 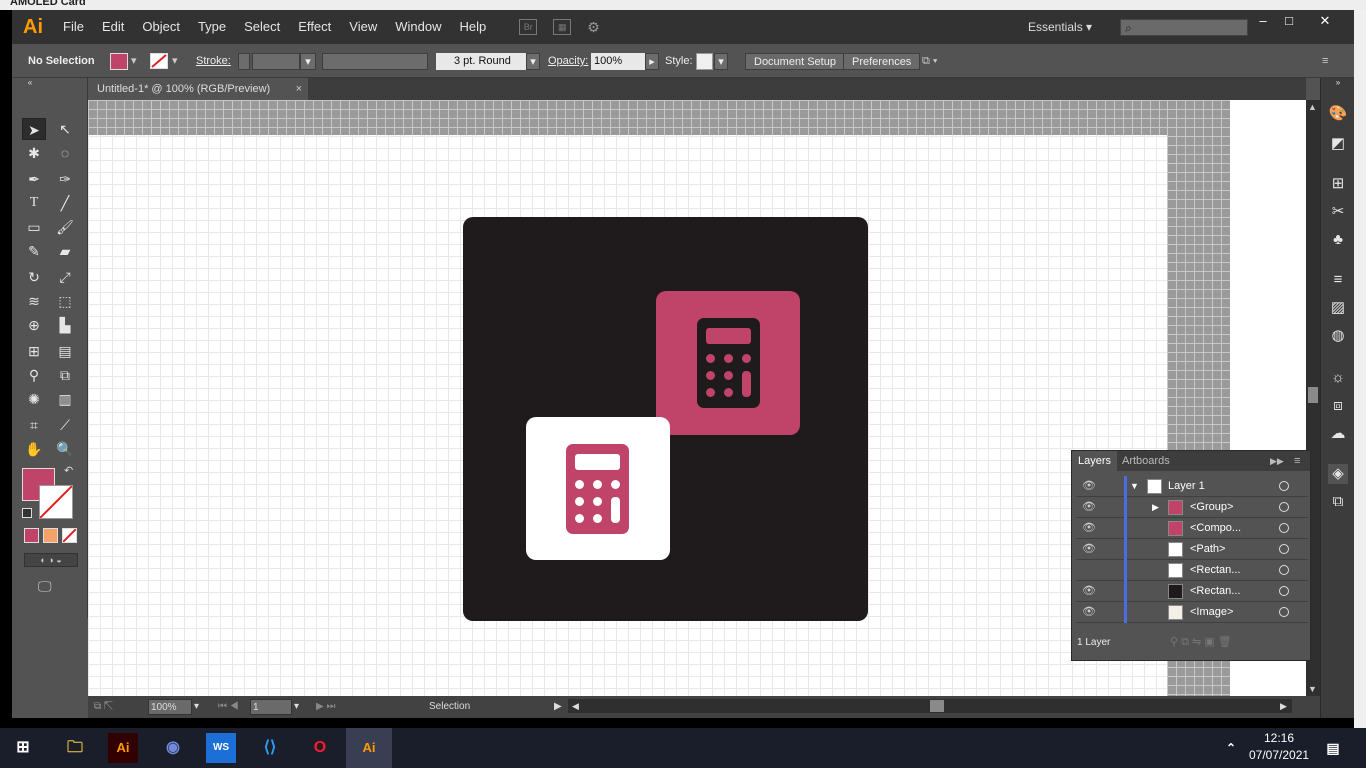 What do you see at coordinates (1289, 21) in the screenshot?
I see `maximize-button: □` at bounding box center [1289, 21].